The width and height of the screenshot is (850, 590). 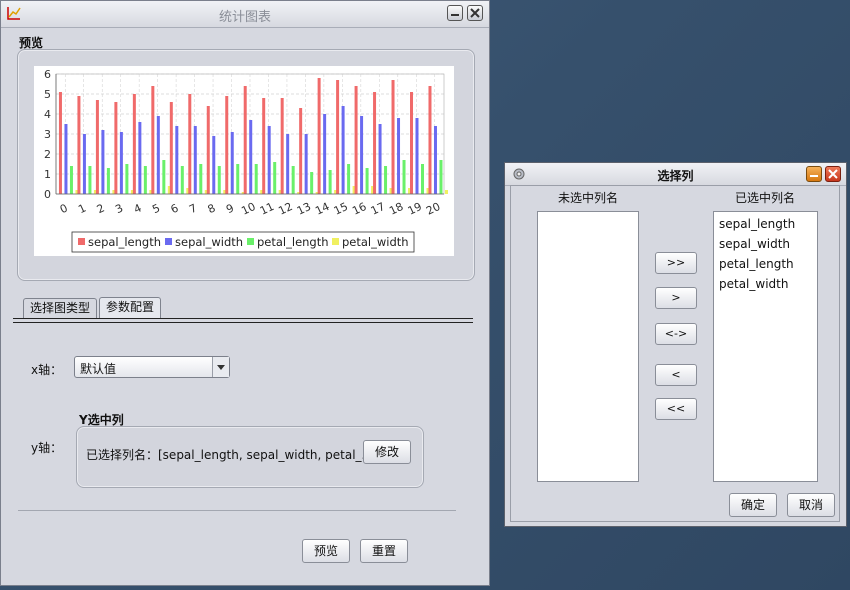 I want to click on x-tick-label: 2, so click(x=101, y=208).